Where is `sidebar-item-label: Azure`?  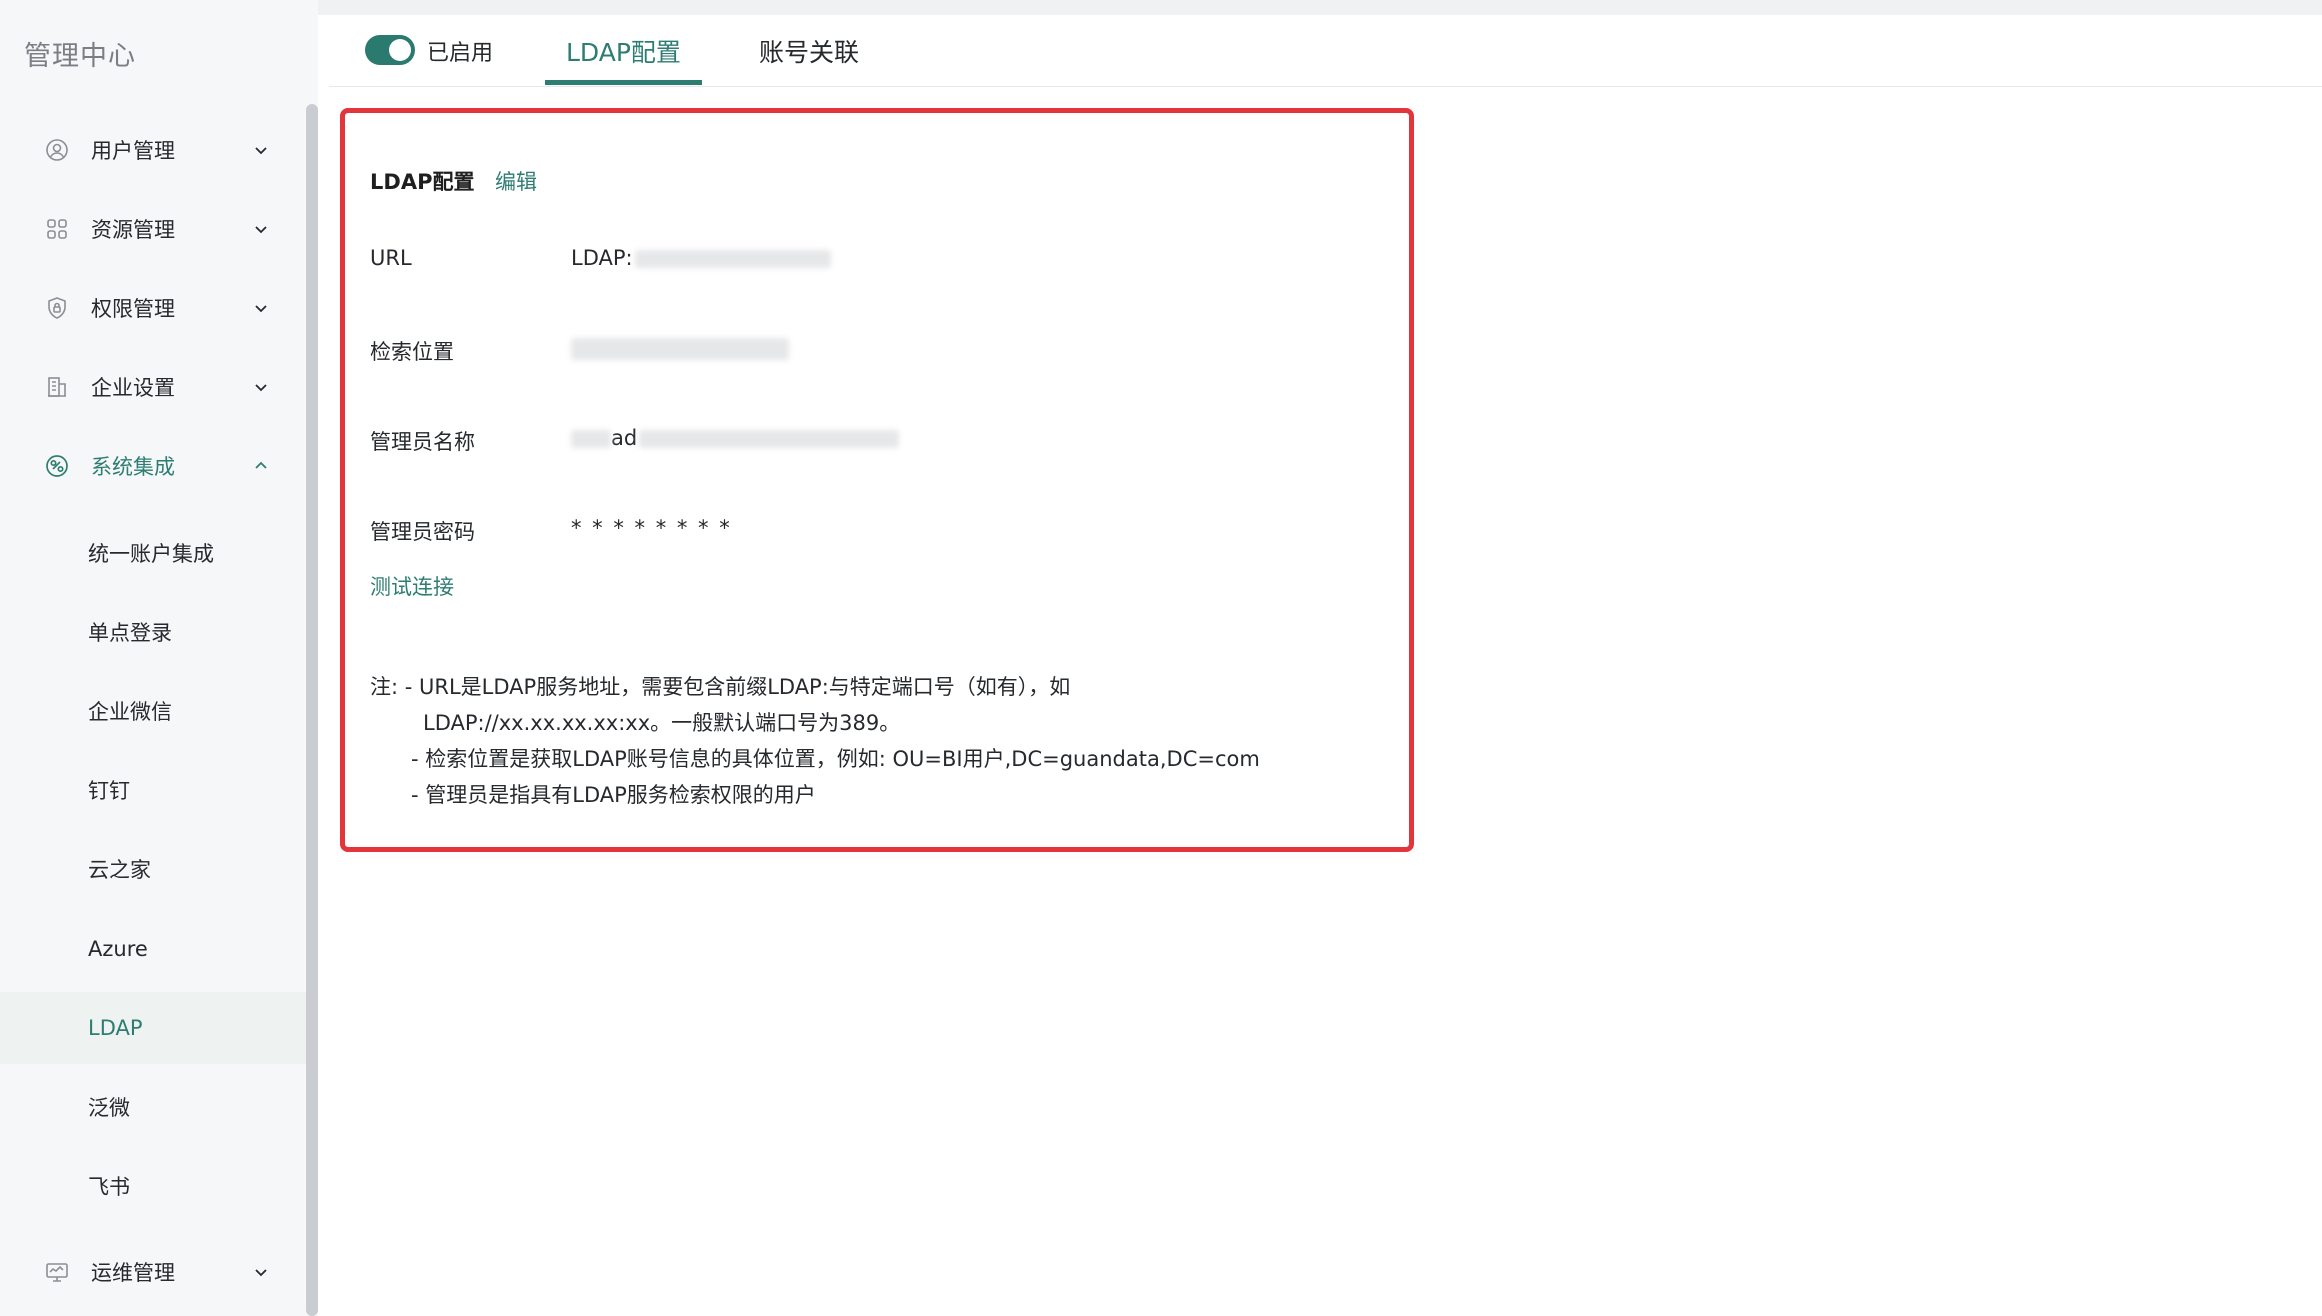
sidebar-item-label: Azure is located at coordinates (118, 949).